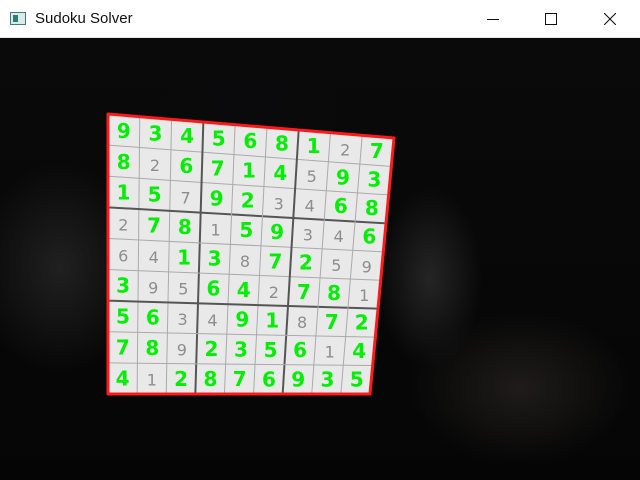 The width and height of the screenshot is (640, 480). I want to click on given-digit: 6, so click(123, 256).